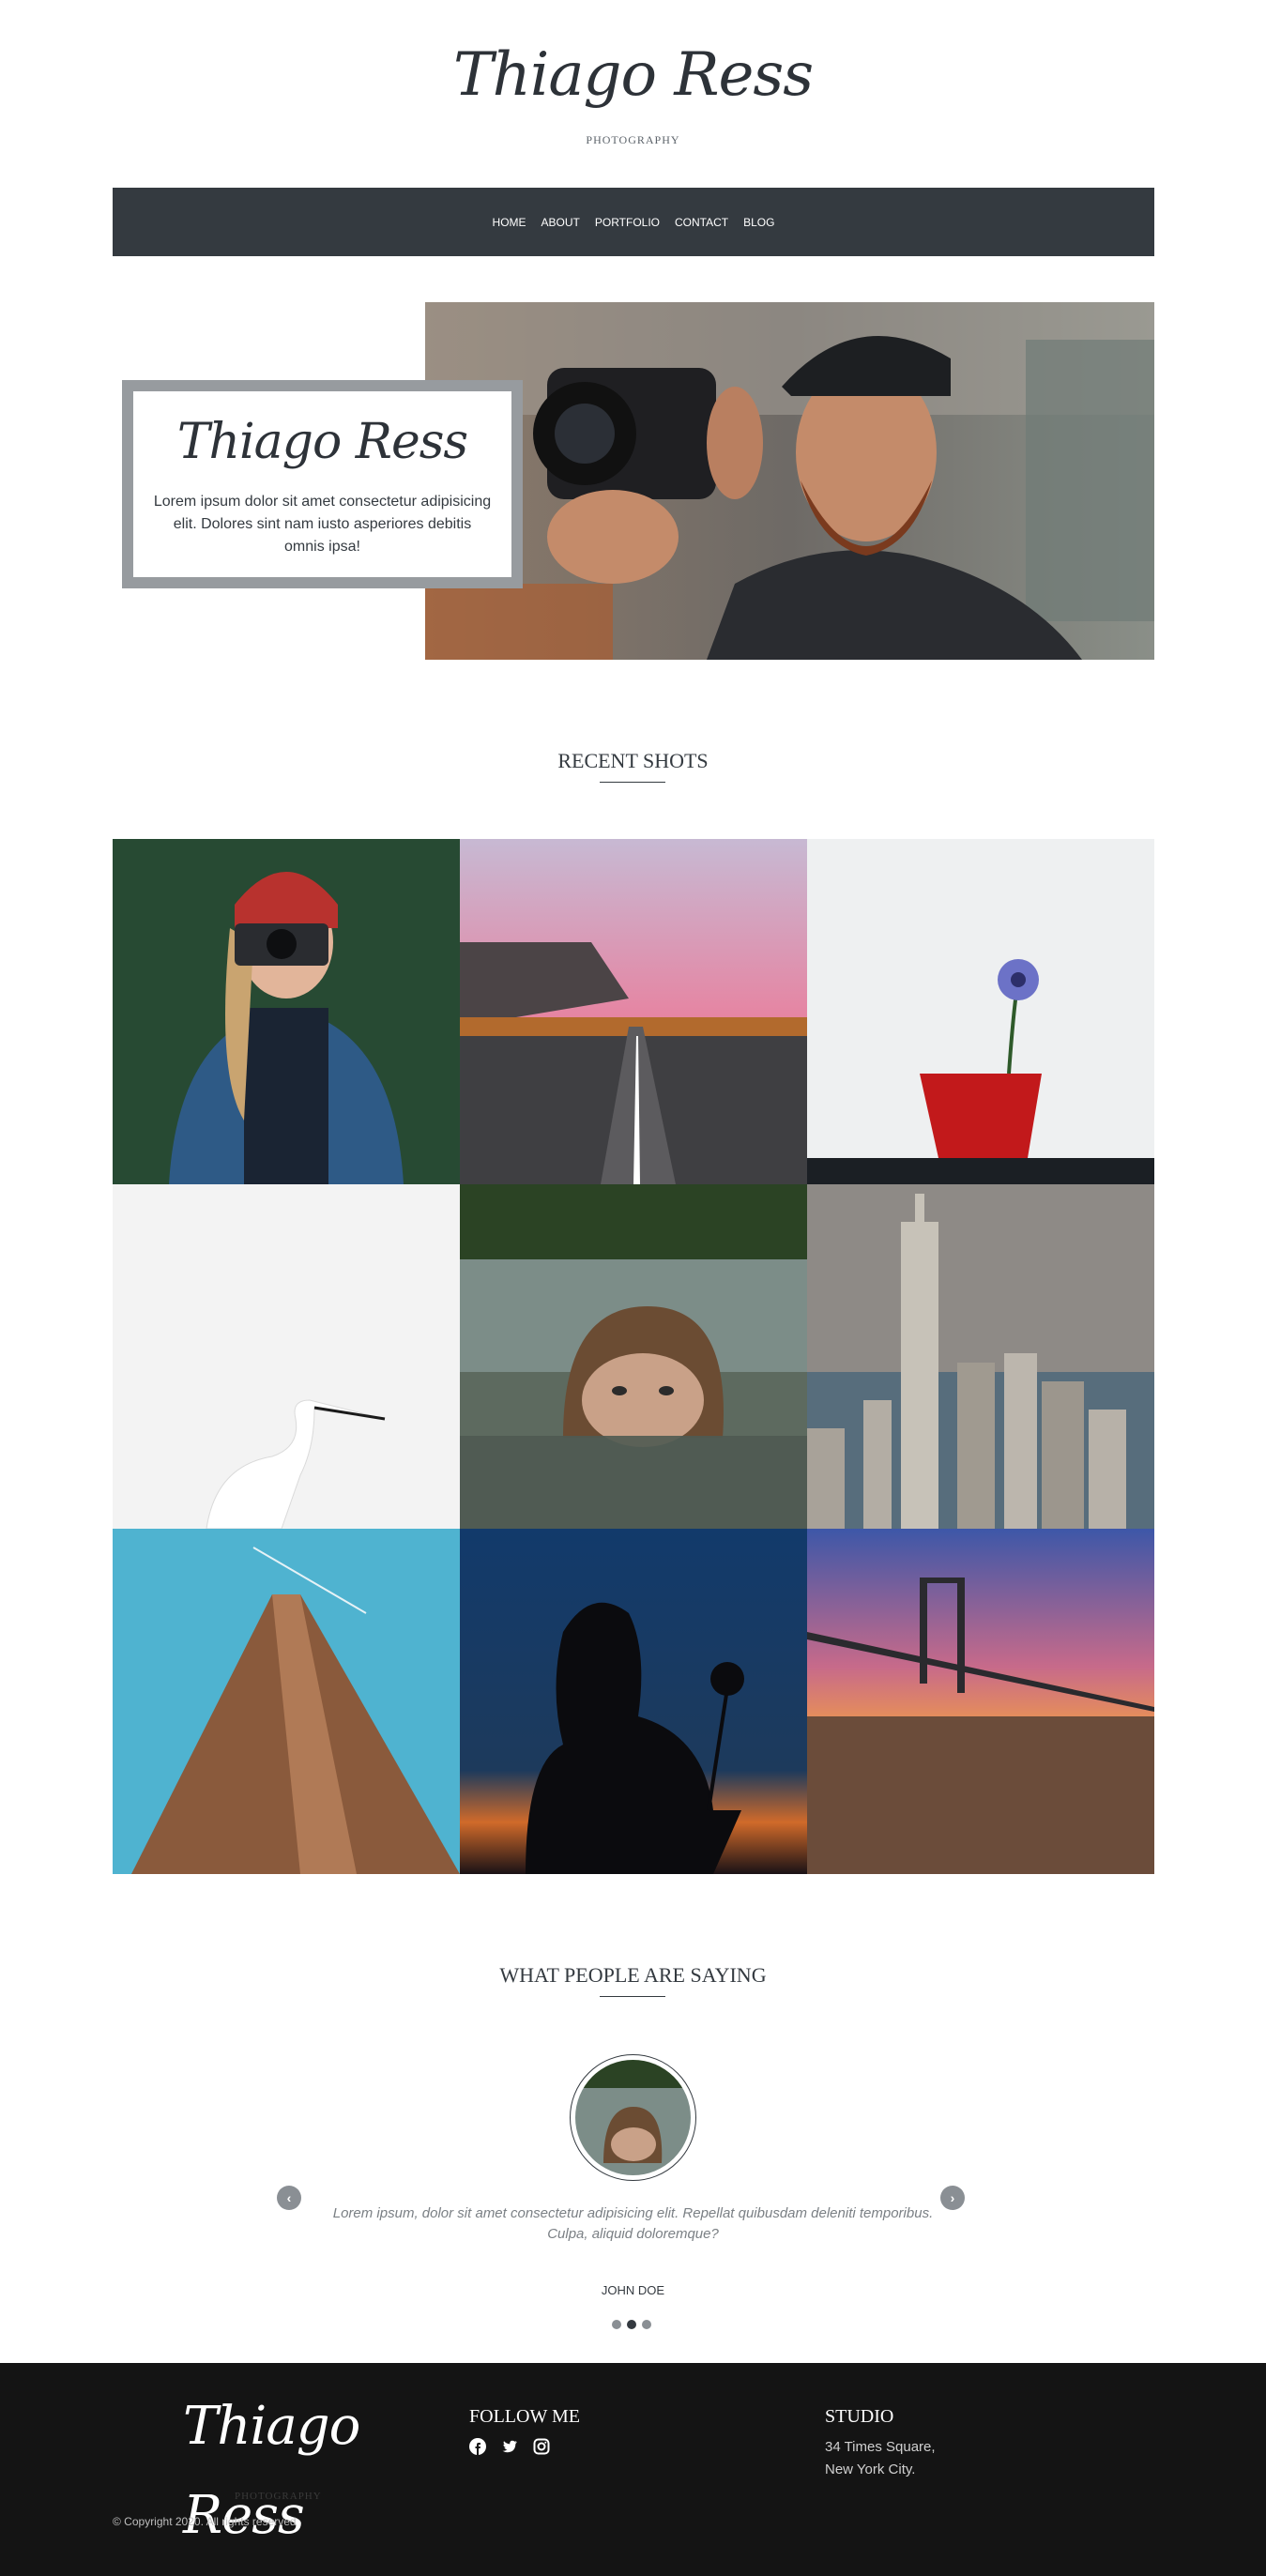 This screenshot has width=1266, height=2576. What do you see at coordinates (880, 2458) in the screenshot?
I see `studio-address: 34 Times Square, New York City.` at bounding box center [880, 2458].